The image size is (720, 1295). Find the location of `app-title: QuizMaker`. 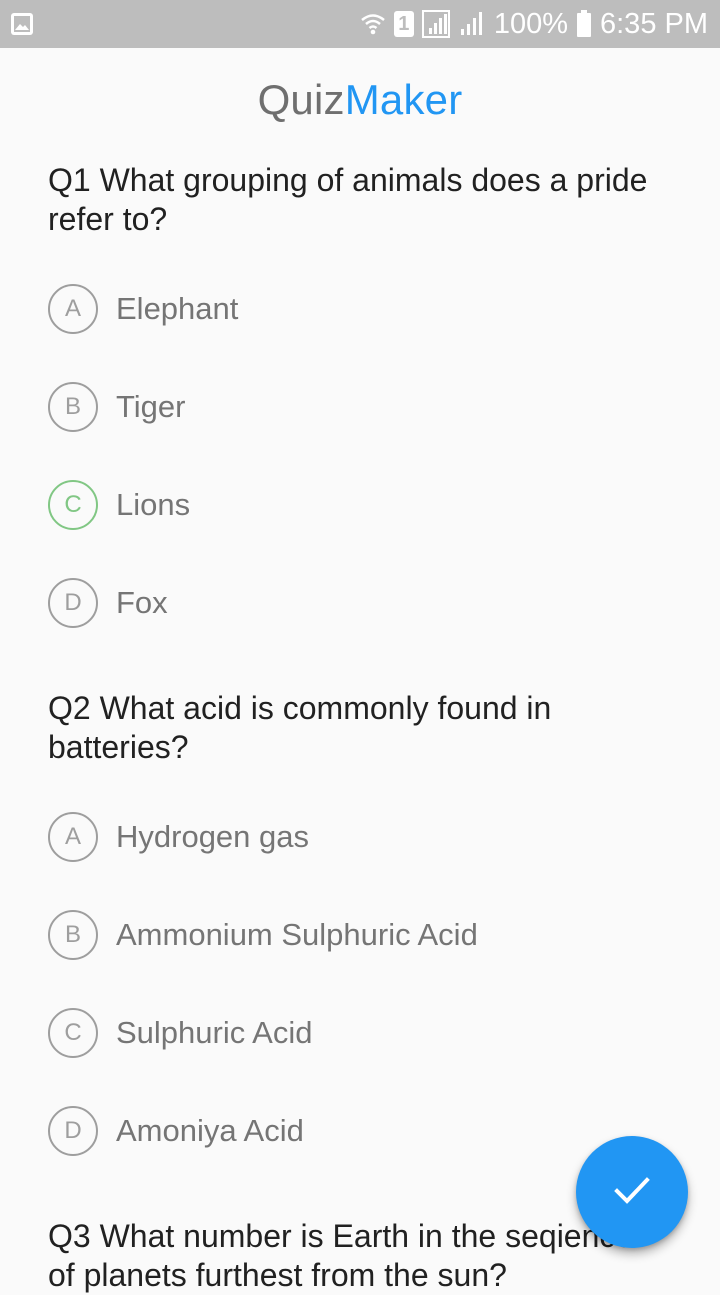

app-title: QuizMaker is located at coordinates (360, 100).